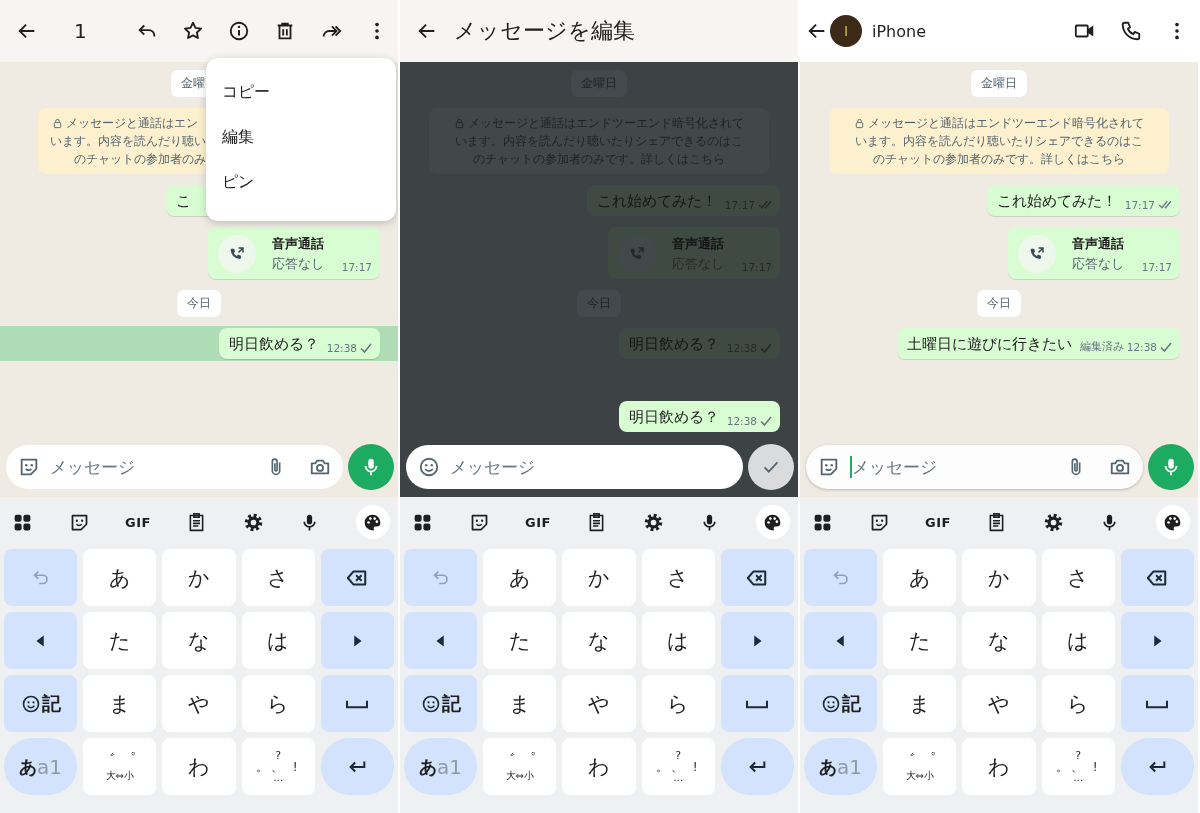 The width and height of the screenshot is (1200, 813). Describe the element at coordinates (1131, 31) in the screenshot. I see `phone-icon` at that location.